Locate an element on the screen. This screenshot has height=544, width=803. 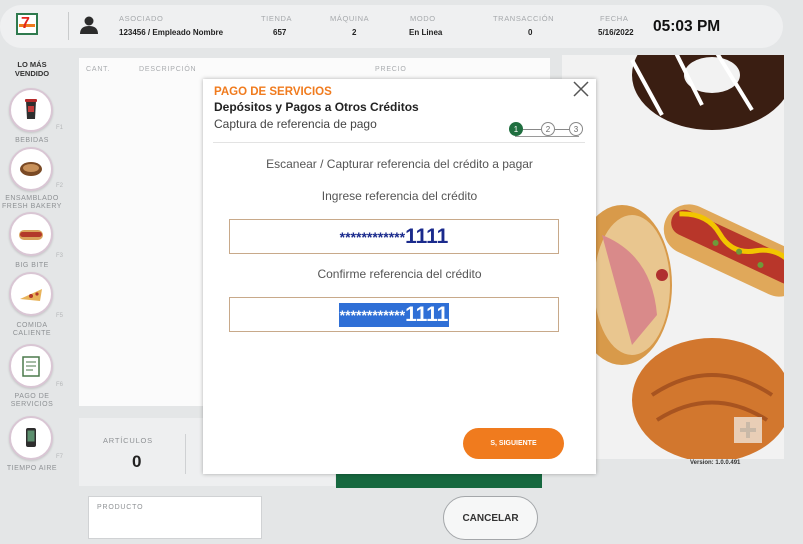
machine-value: 2 is located at coordinates (354, 32).